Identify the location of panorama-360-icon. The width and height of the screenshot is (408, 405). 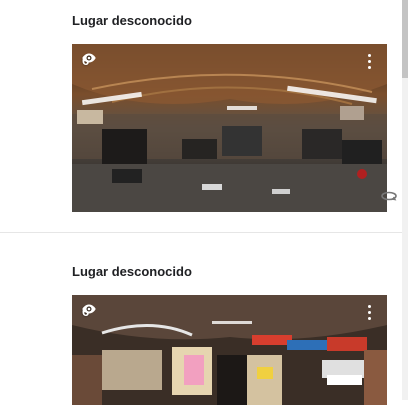
(389, 196).